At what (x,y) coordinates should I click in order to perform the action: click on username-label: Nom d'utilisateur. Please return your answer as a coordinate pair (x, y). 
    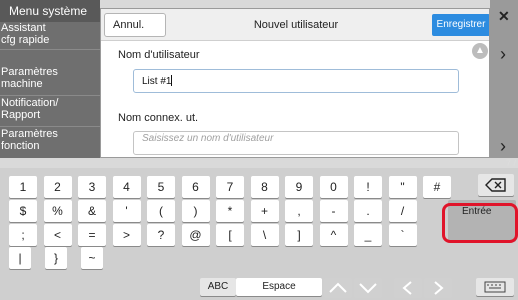
    Looking at the image, I should click on (159, 55).